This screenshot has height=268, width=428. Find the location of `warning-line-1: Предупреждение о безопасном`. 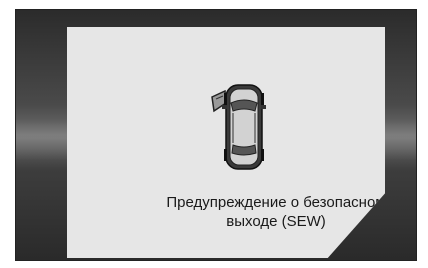

warning-line-1: Предупреждение о безопасном is located at coordinates (276, 202).